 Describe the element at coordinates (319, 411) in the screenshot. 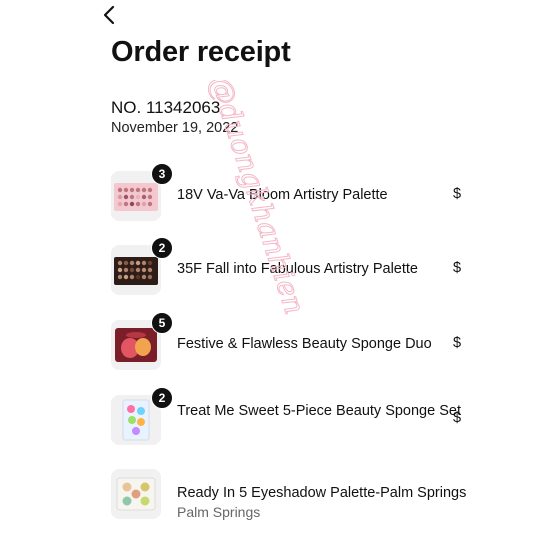

I see `item-name: Treat Me Sweet 5-Piece Beauty Sponge Set` at that location.